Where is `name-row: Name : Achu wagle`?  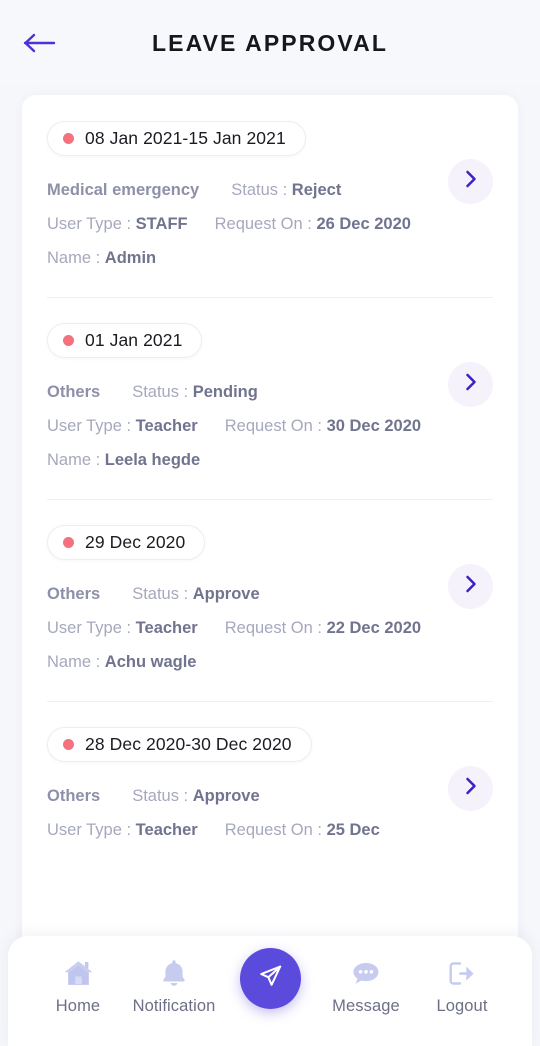 name-row: Name : Achu wagle is located at coordinates (247, 662).